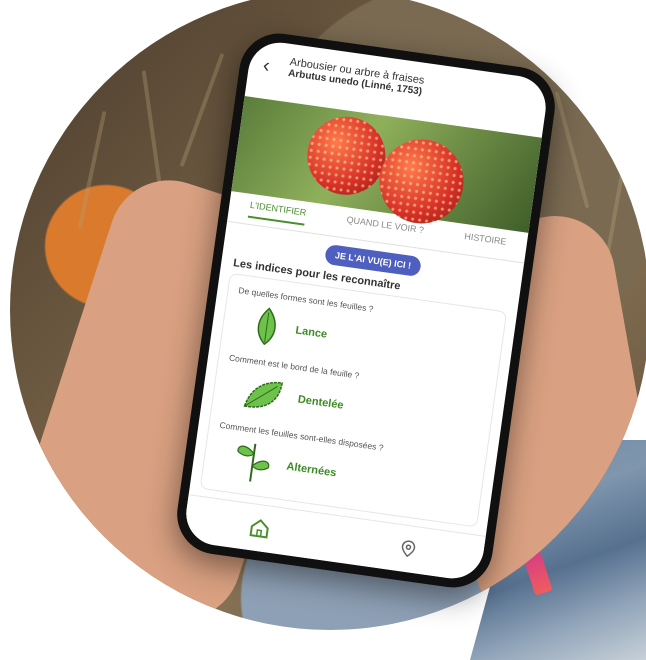 This screenshot has width=646, height=660. I want to click on answer-label: Dentelée, so click(321, 402).